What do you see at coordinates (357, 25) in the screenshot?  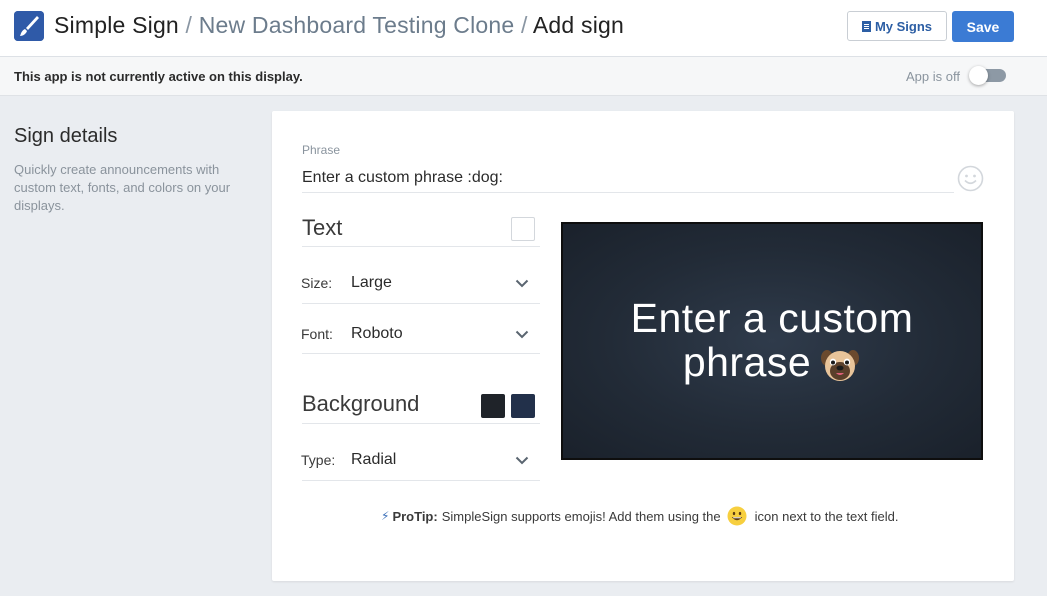 I see `breadcrumb-parent: New Dashboard Testing Clone` at bounding box center [357, 25].